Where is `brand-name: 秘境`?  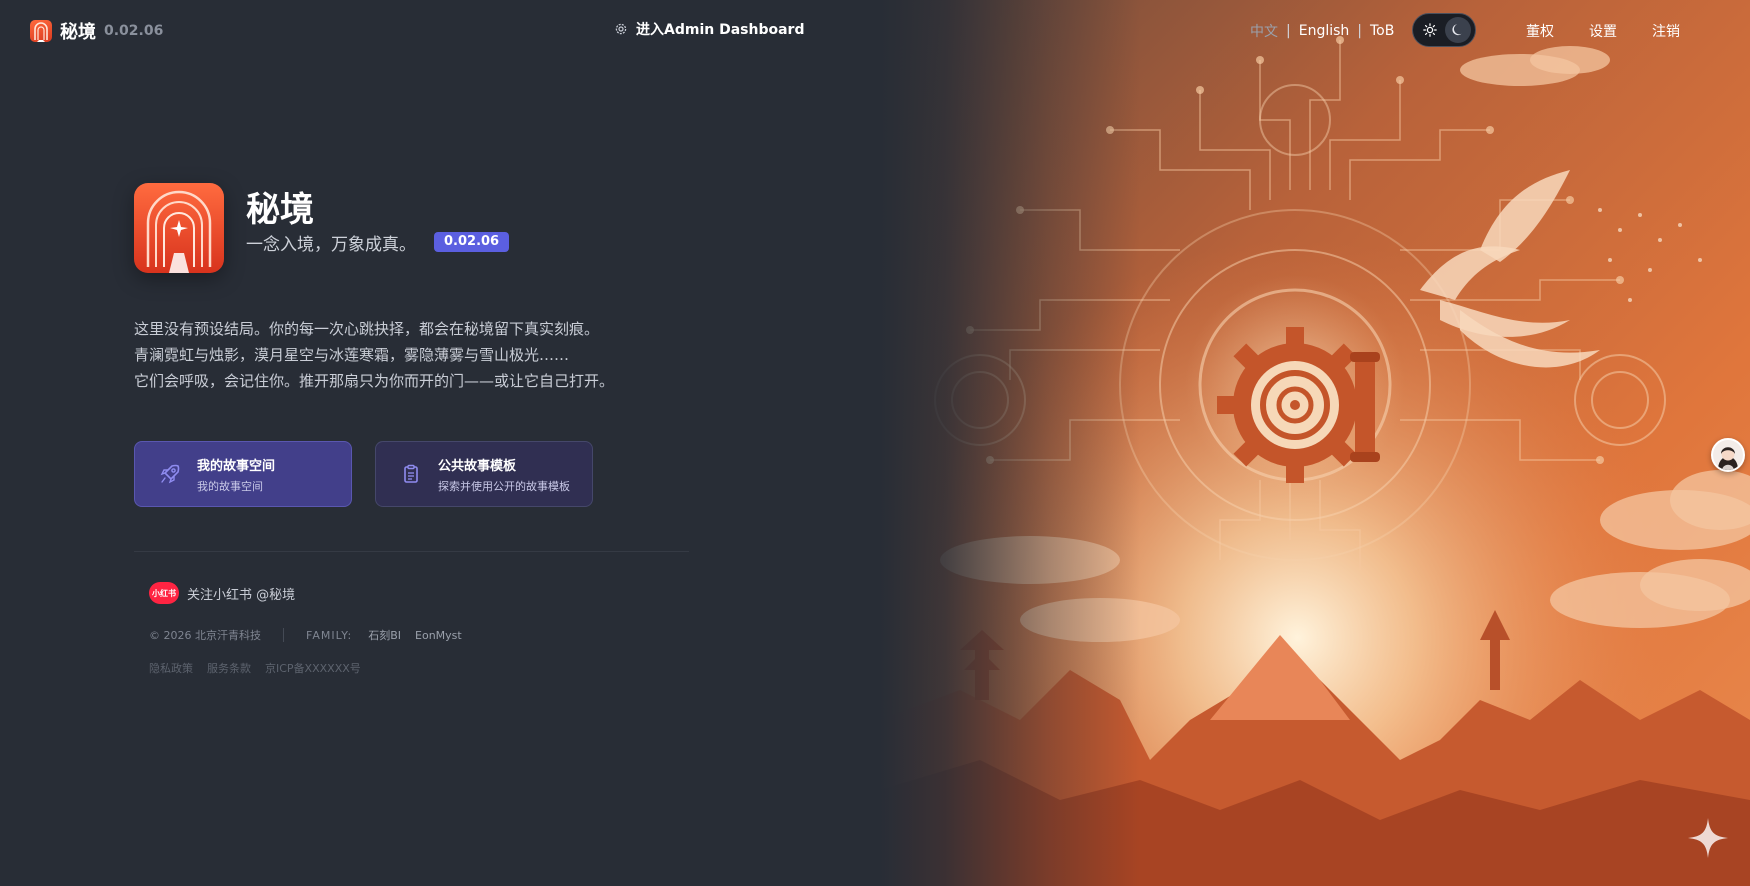
brand-name: 秘境 is located at coordinates (78, 32).